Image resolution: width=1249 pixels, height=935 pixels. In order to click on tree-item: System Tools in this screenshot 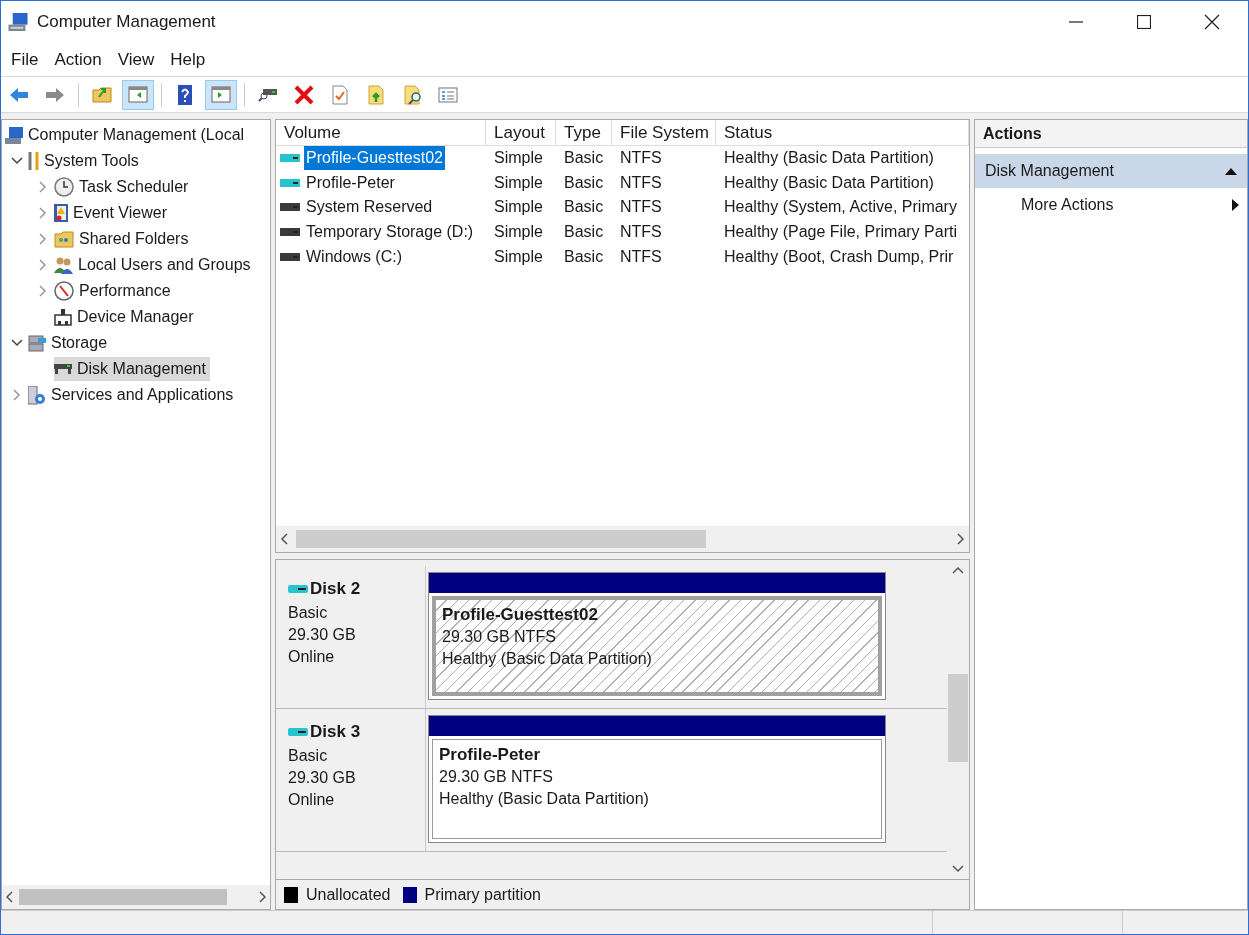, I will do `click(85, 161)`.